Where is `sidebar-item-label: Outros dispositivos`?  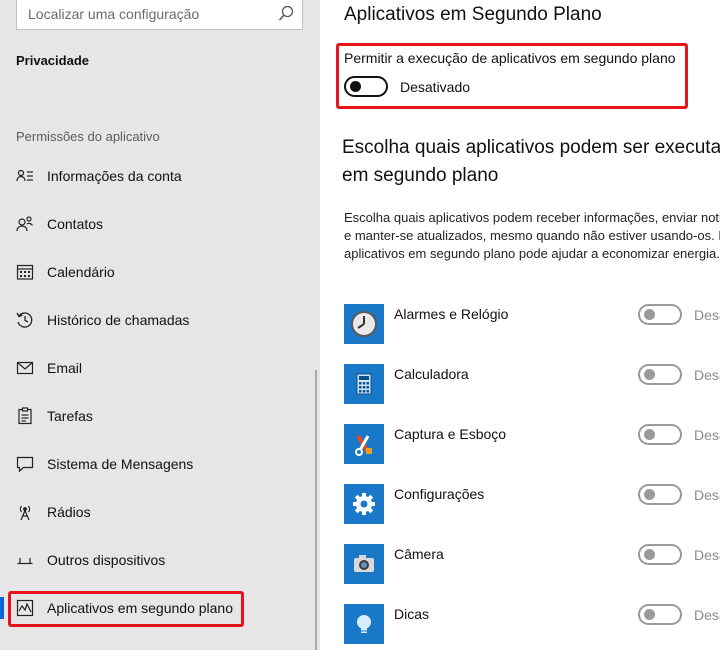 sidebar-item-label: Outros dispositivos is located at coordinates (106, 560).